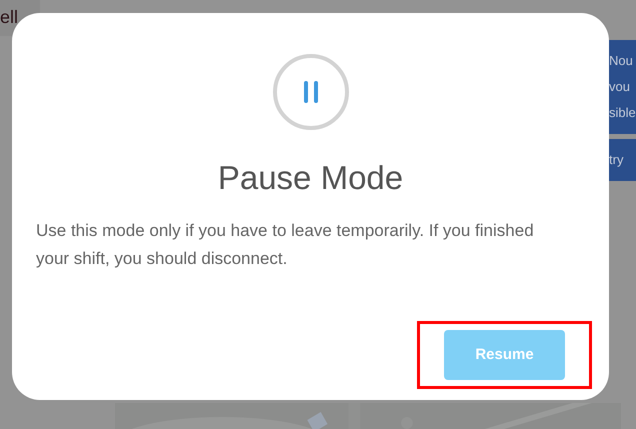 Image resolution: width=636 pixels, height=429 pixels. Describe the element at coordinates (311, 178) in the screenshot. I see `dialog-title: Pause Mode` at that location.